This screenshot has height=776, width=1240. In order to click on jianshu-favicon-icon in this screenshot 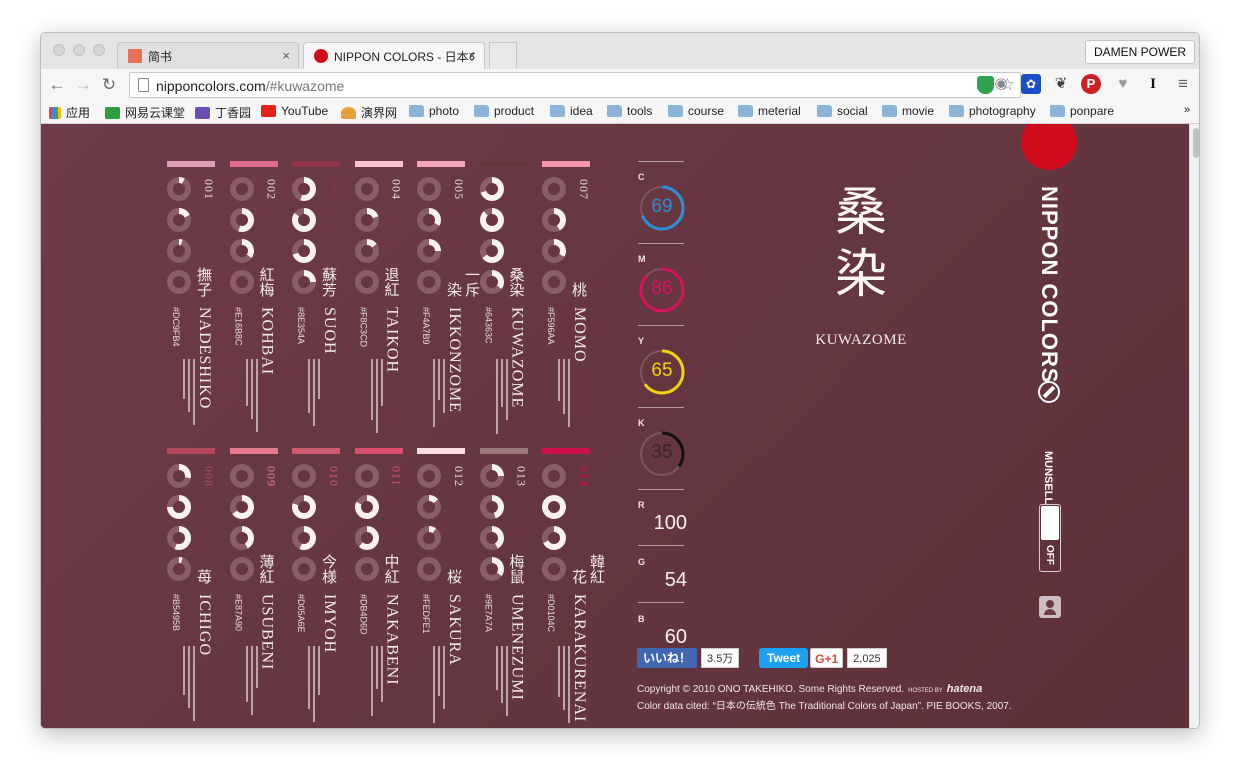, I will do `click(135, 56)`.